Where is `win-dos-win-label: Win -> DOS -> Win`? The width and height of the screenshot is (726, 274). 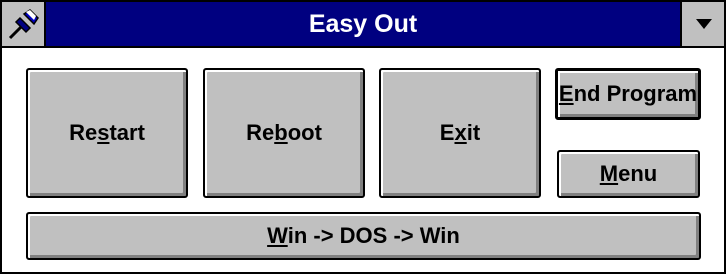 win-dos-win-label: Win -> DOS -> Win is located at coordinates (363, 235).